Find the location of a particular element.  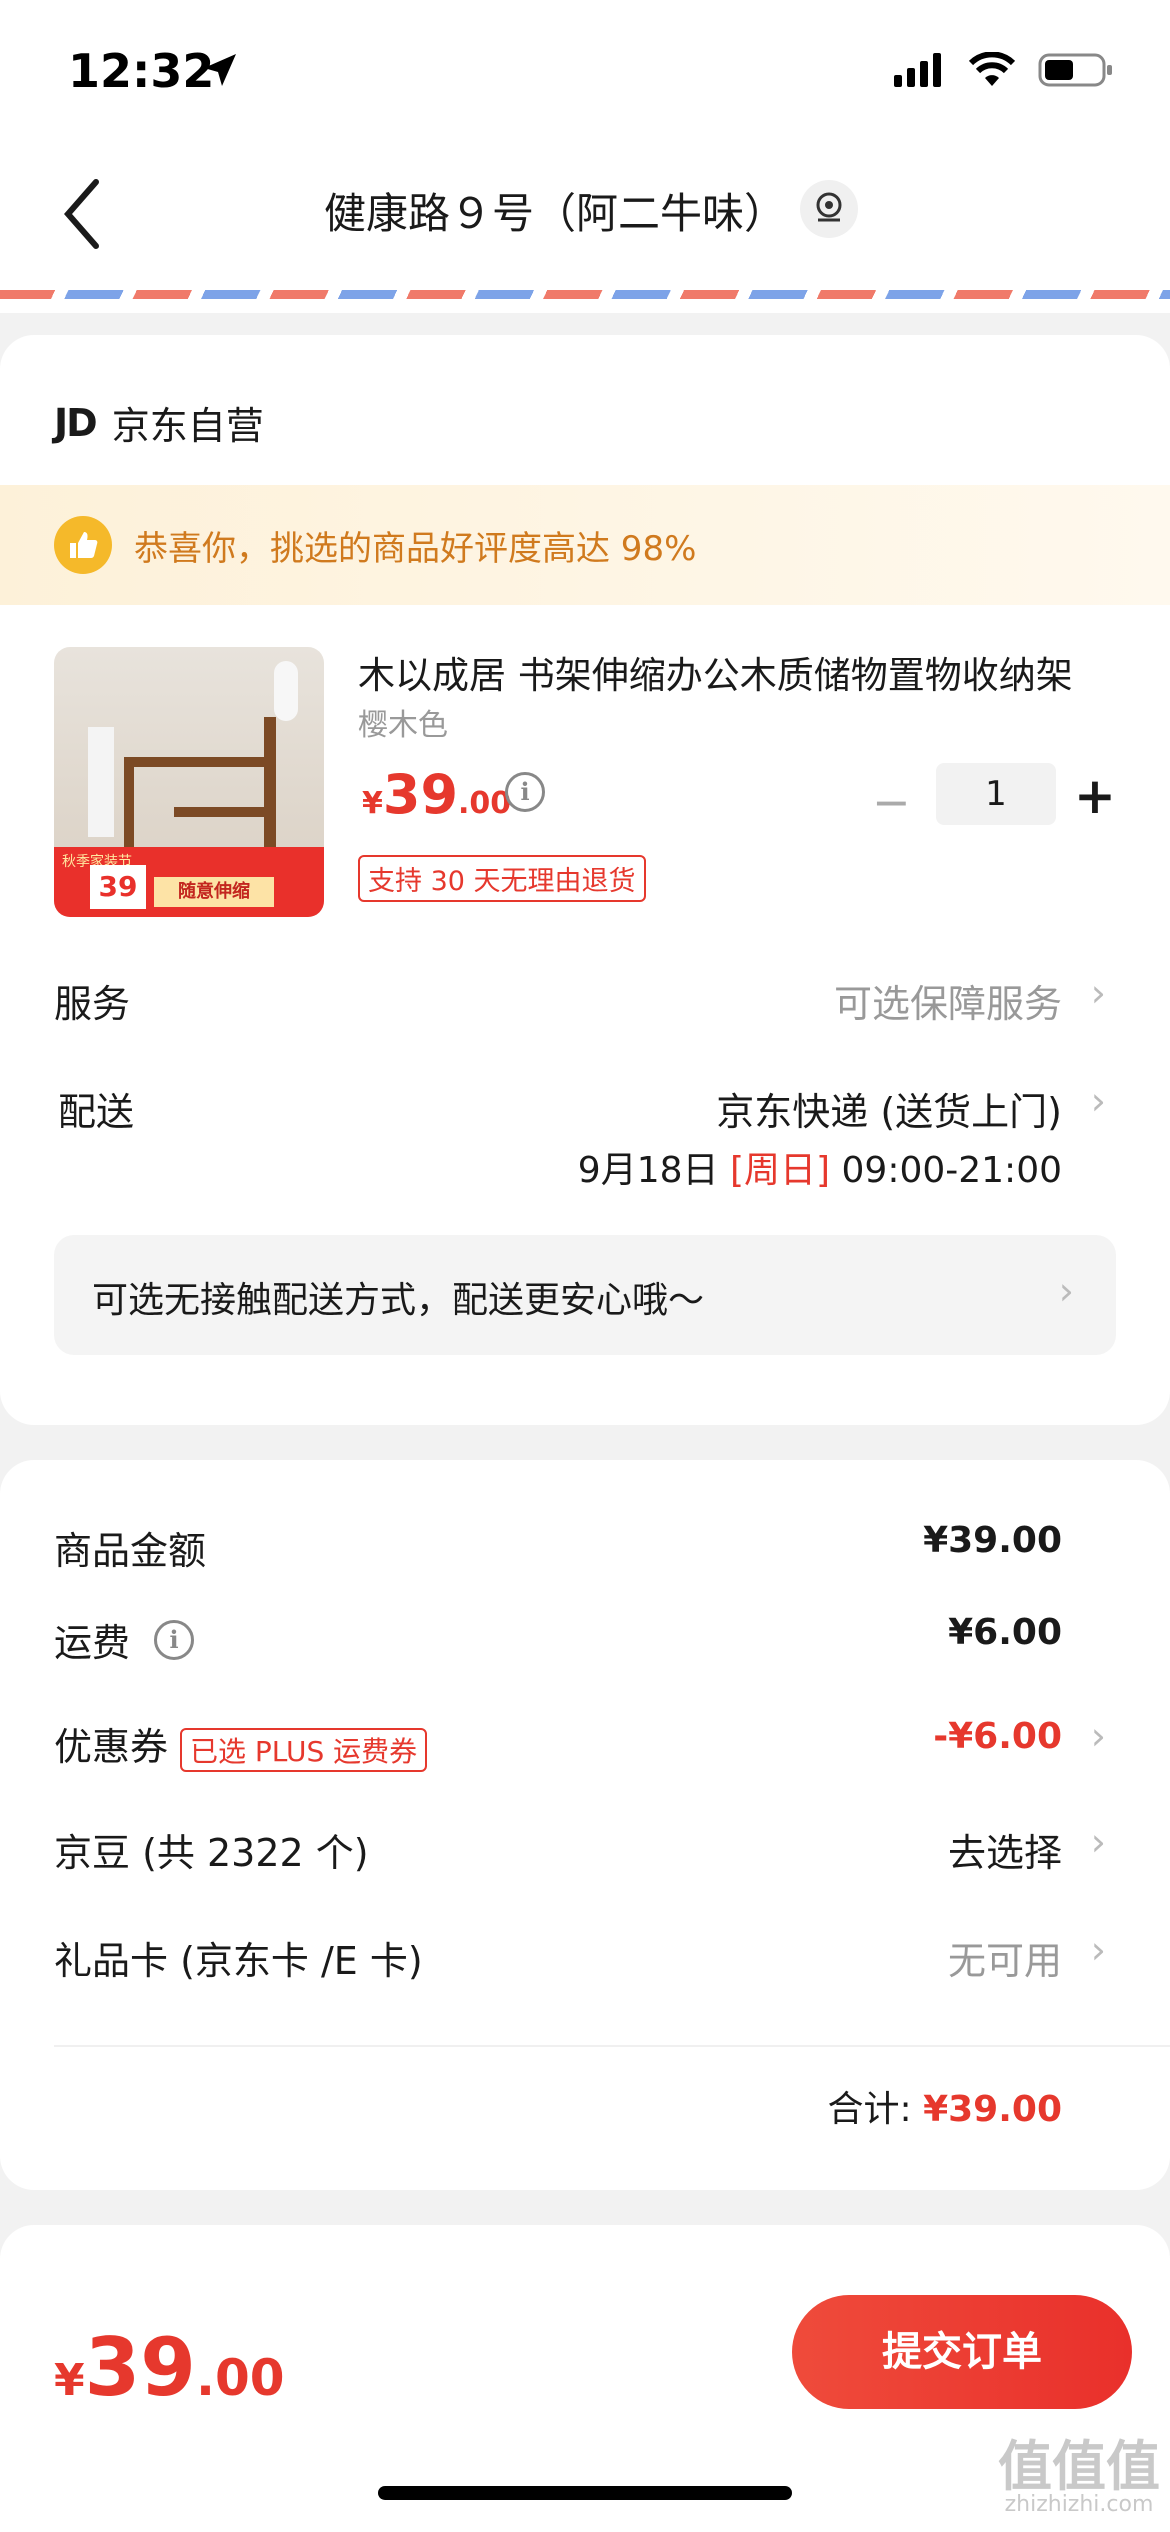

shop-header: JD 京东自营 is located at coordinates (159, 422).